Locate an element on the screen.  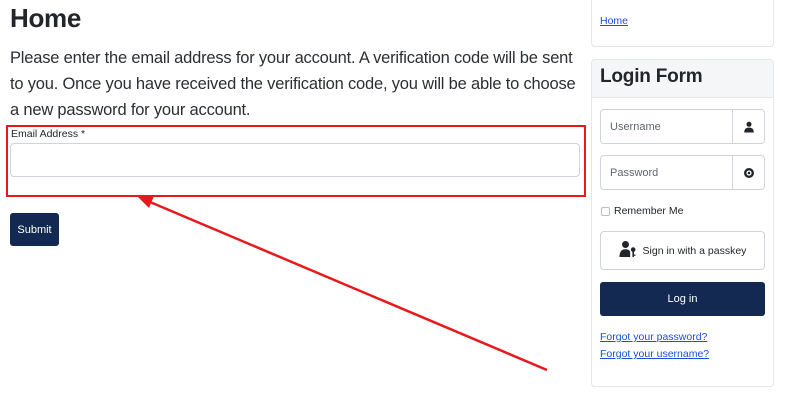
remember-me-label: Remember Me is located at coordinates (649, 211).